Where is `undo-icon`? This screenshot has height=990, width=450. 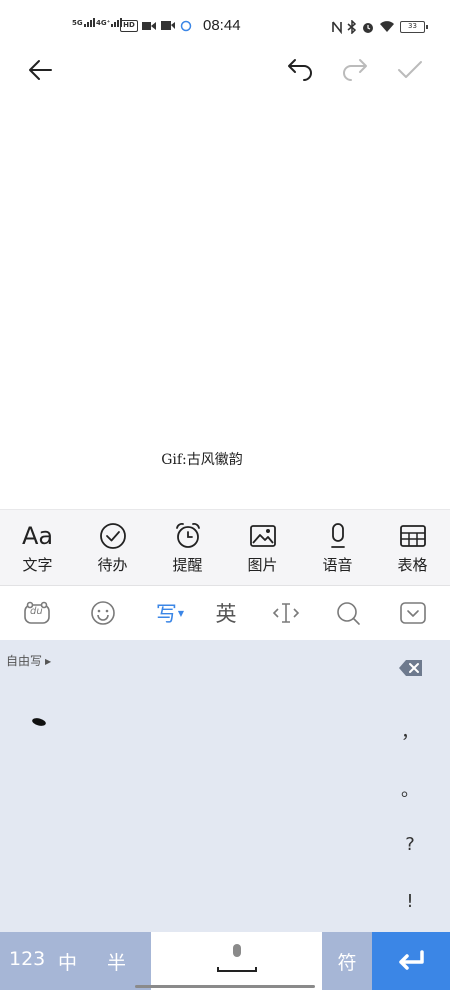
undo-icon is located at coordinates (300, 70).